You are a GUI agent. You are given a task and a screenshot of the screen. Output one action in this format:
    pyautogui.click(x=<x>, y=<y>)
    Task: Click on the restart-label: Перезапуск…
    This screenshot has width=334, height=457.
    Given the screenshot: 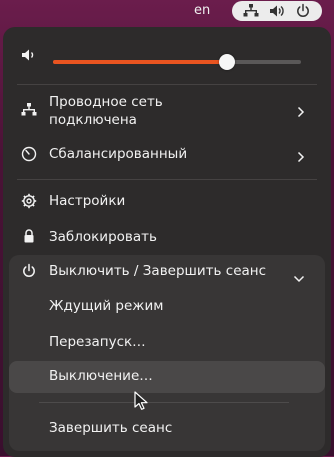 What is the action you would take?
    pyautogui.click(x=97, y=342)
    